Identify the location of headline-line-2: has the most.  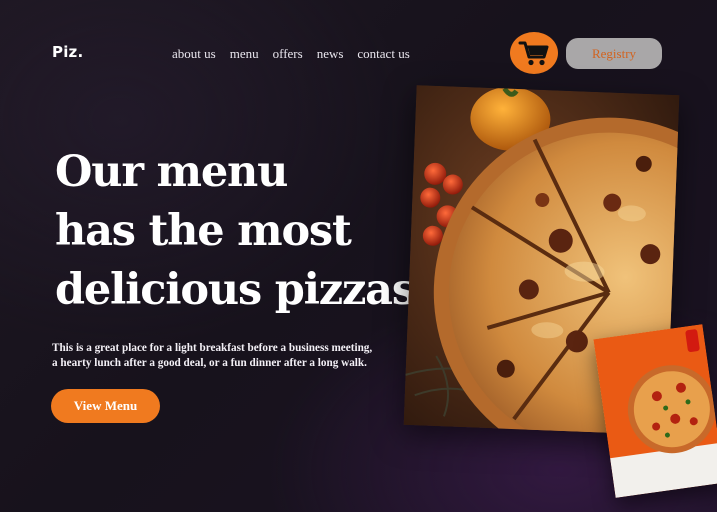
(203, 231).